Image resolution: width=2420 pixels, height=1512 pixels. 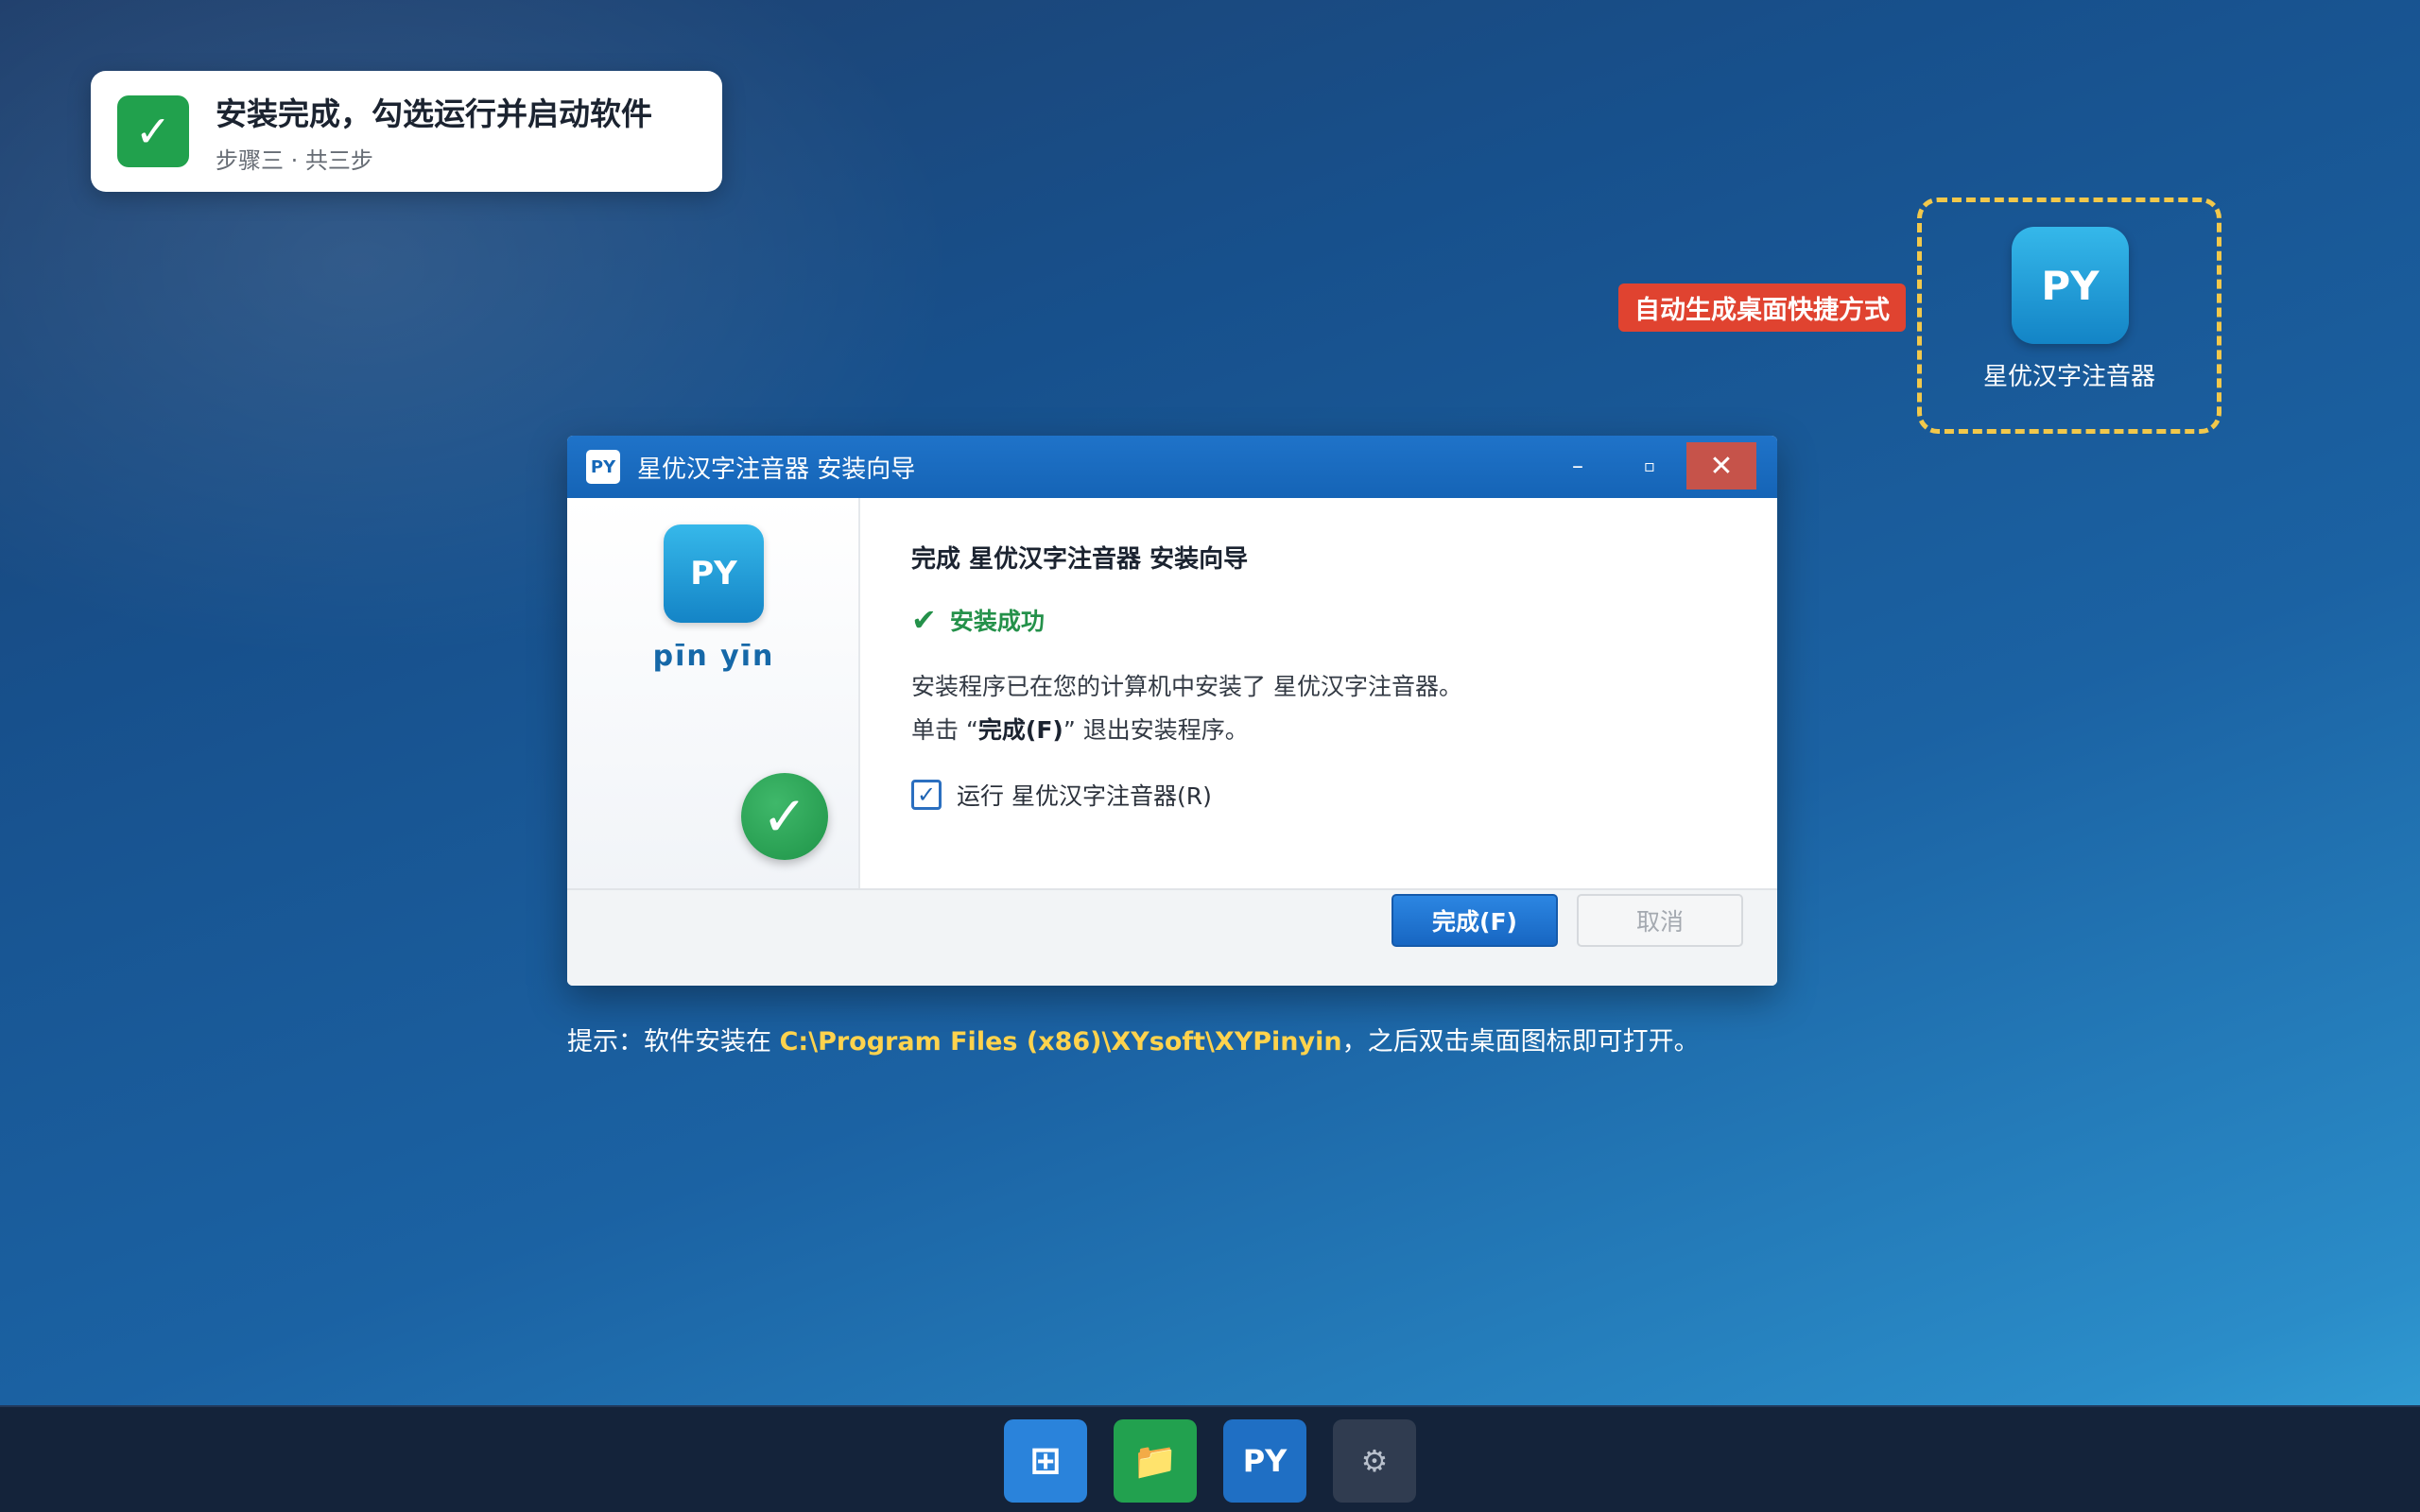 I want to click on desktop-shortcut-label: 星优汉字注音器, so click(x=2069, y=374).